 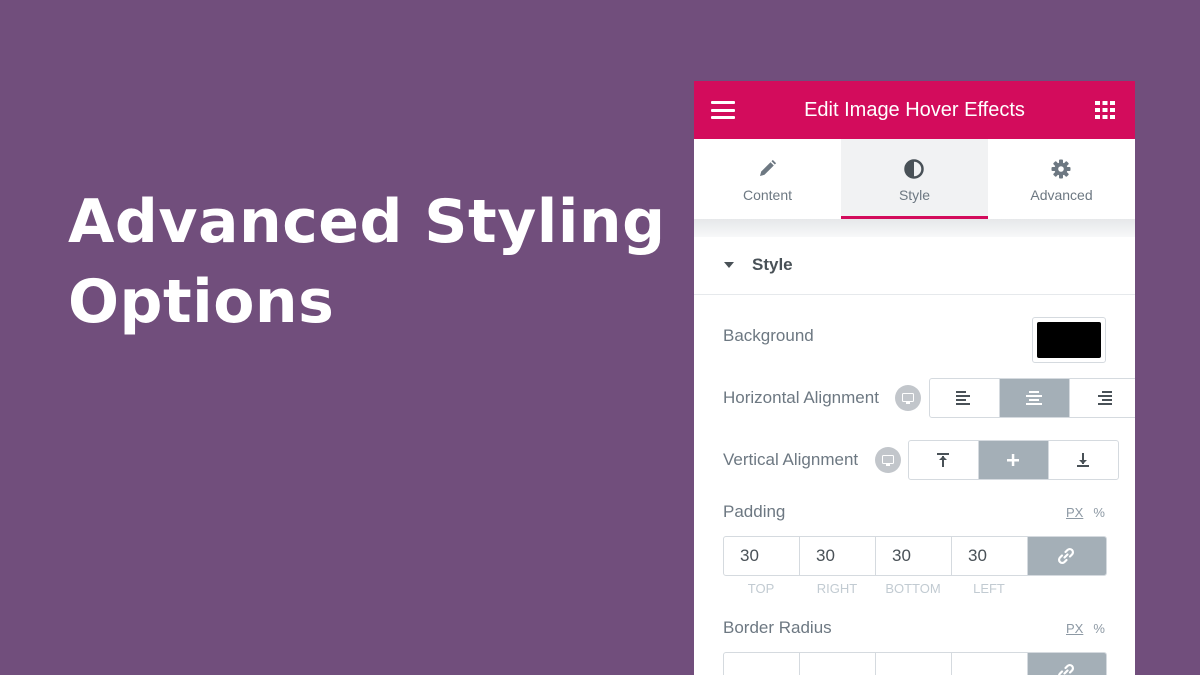 What do you see at coordinates (768, 335) in the screenshot?
I see `background-label: Background` at bounding box center [768, 335].